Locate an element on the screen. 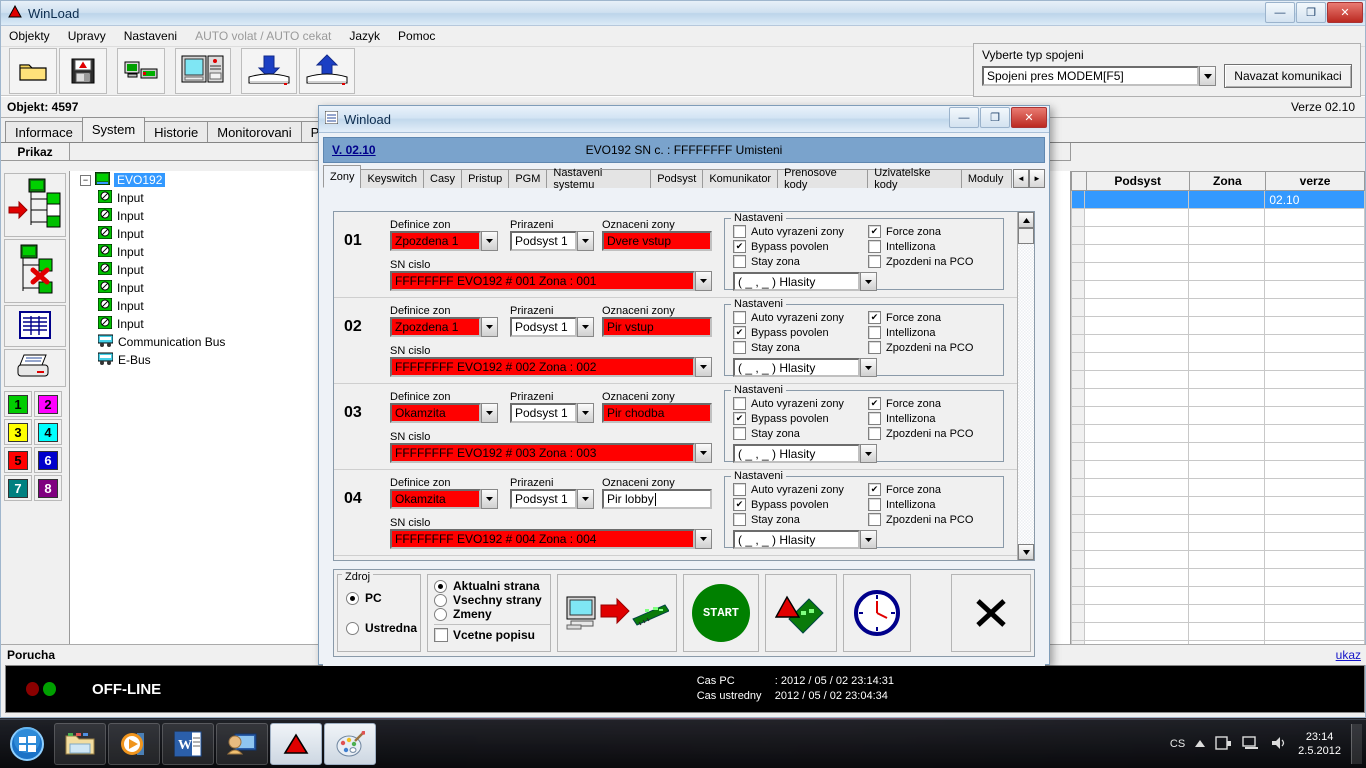 The image size is (1366, 768). tab-zony: Zony is located at coordinates (342, 176).